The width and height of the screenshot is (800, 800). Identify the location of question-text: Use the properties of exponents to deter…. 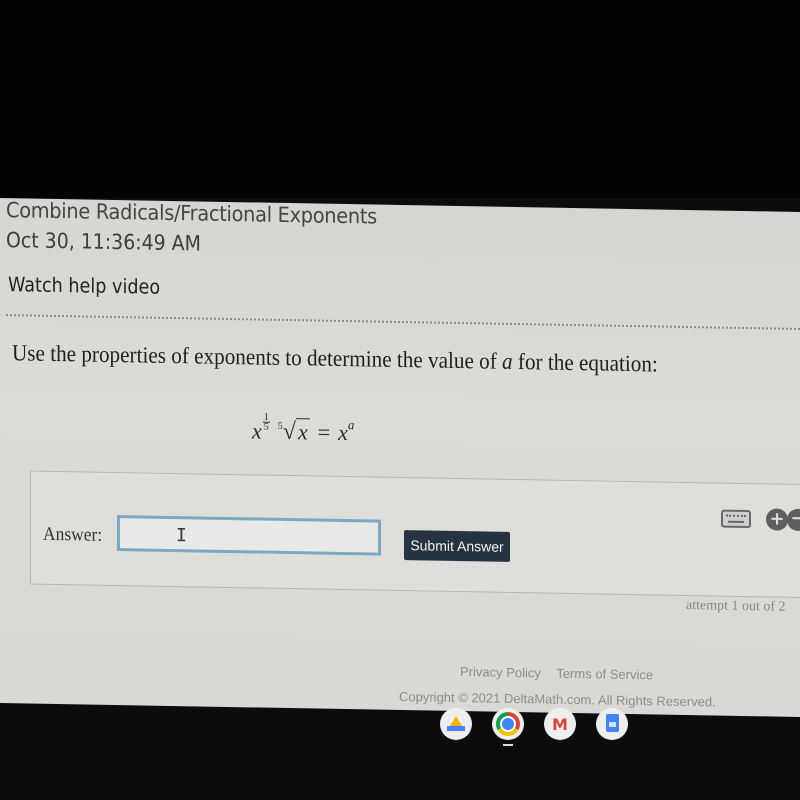
(335, 358).